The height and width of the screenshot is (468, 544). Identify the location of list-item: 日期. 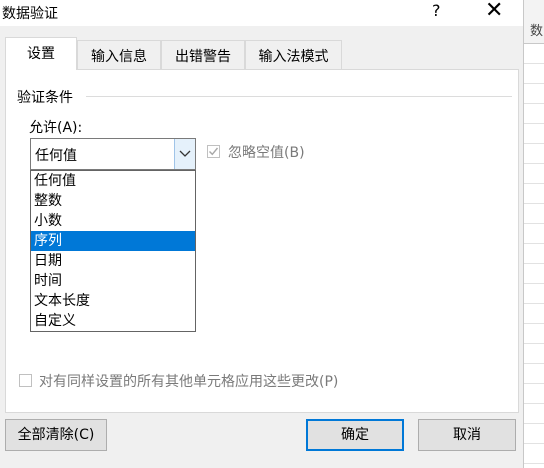
(113, 261).